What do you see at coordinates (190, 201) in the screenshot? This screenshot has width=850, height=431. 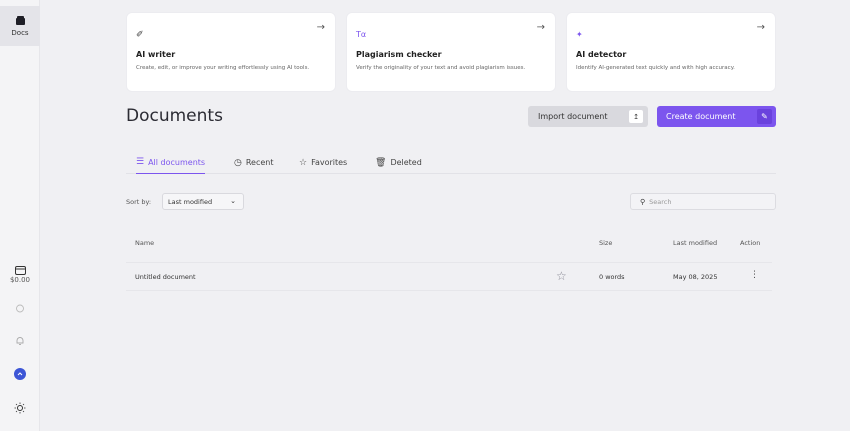 I see `sort-value: Last modified` at bounding box center [190, 201].